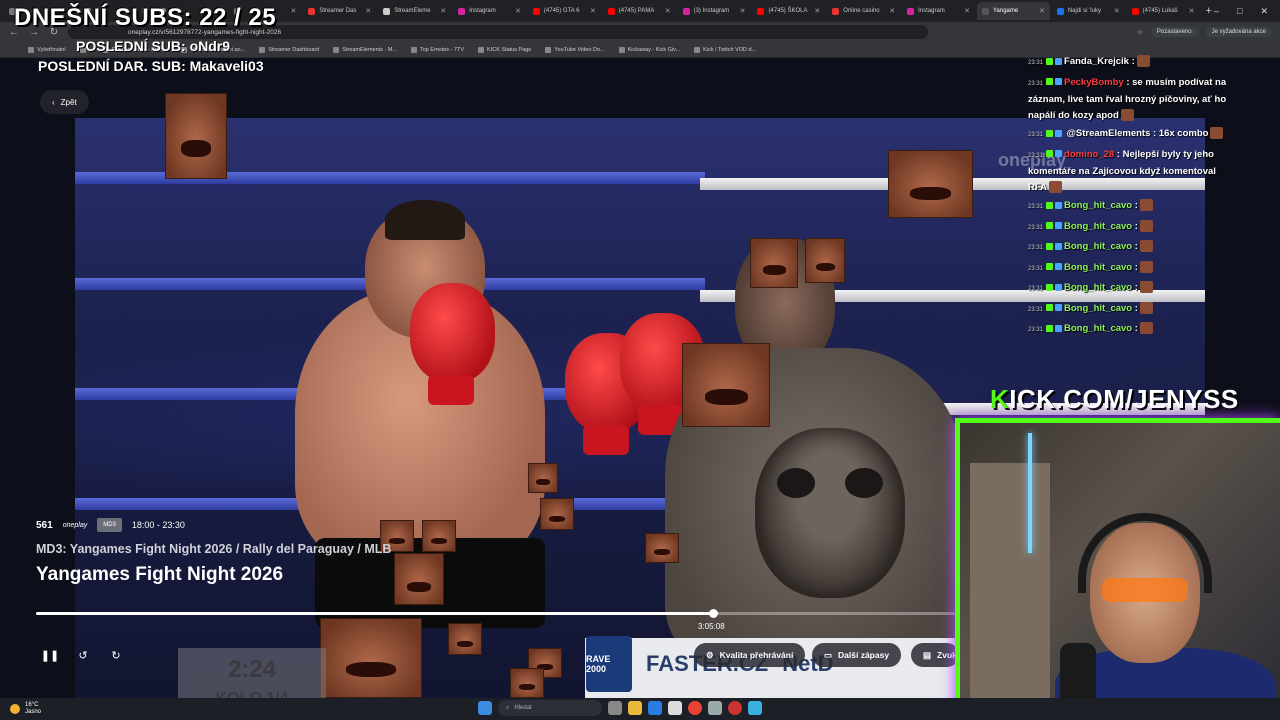 This screenshot has height=720, width=1280. I want to click on daily-subs-counter: DNEŠNÍ SUBS: 22 / 25, so click(145, 17).